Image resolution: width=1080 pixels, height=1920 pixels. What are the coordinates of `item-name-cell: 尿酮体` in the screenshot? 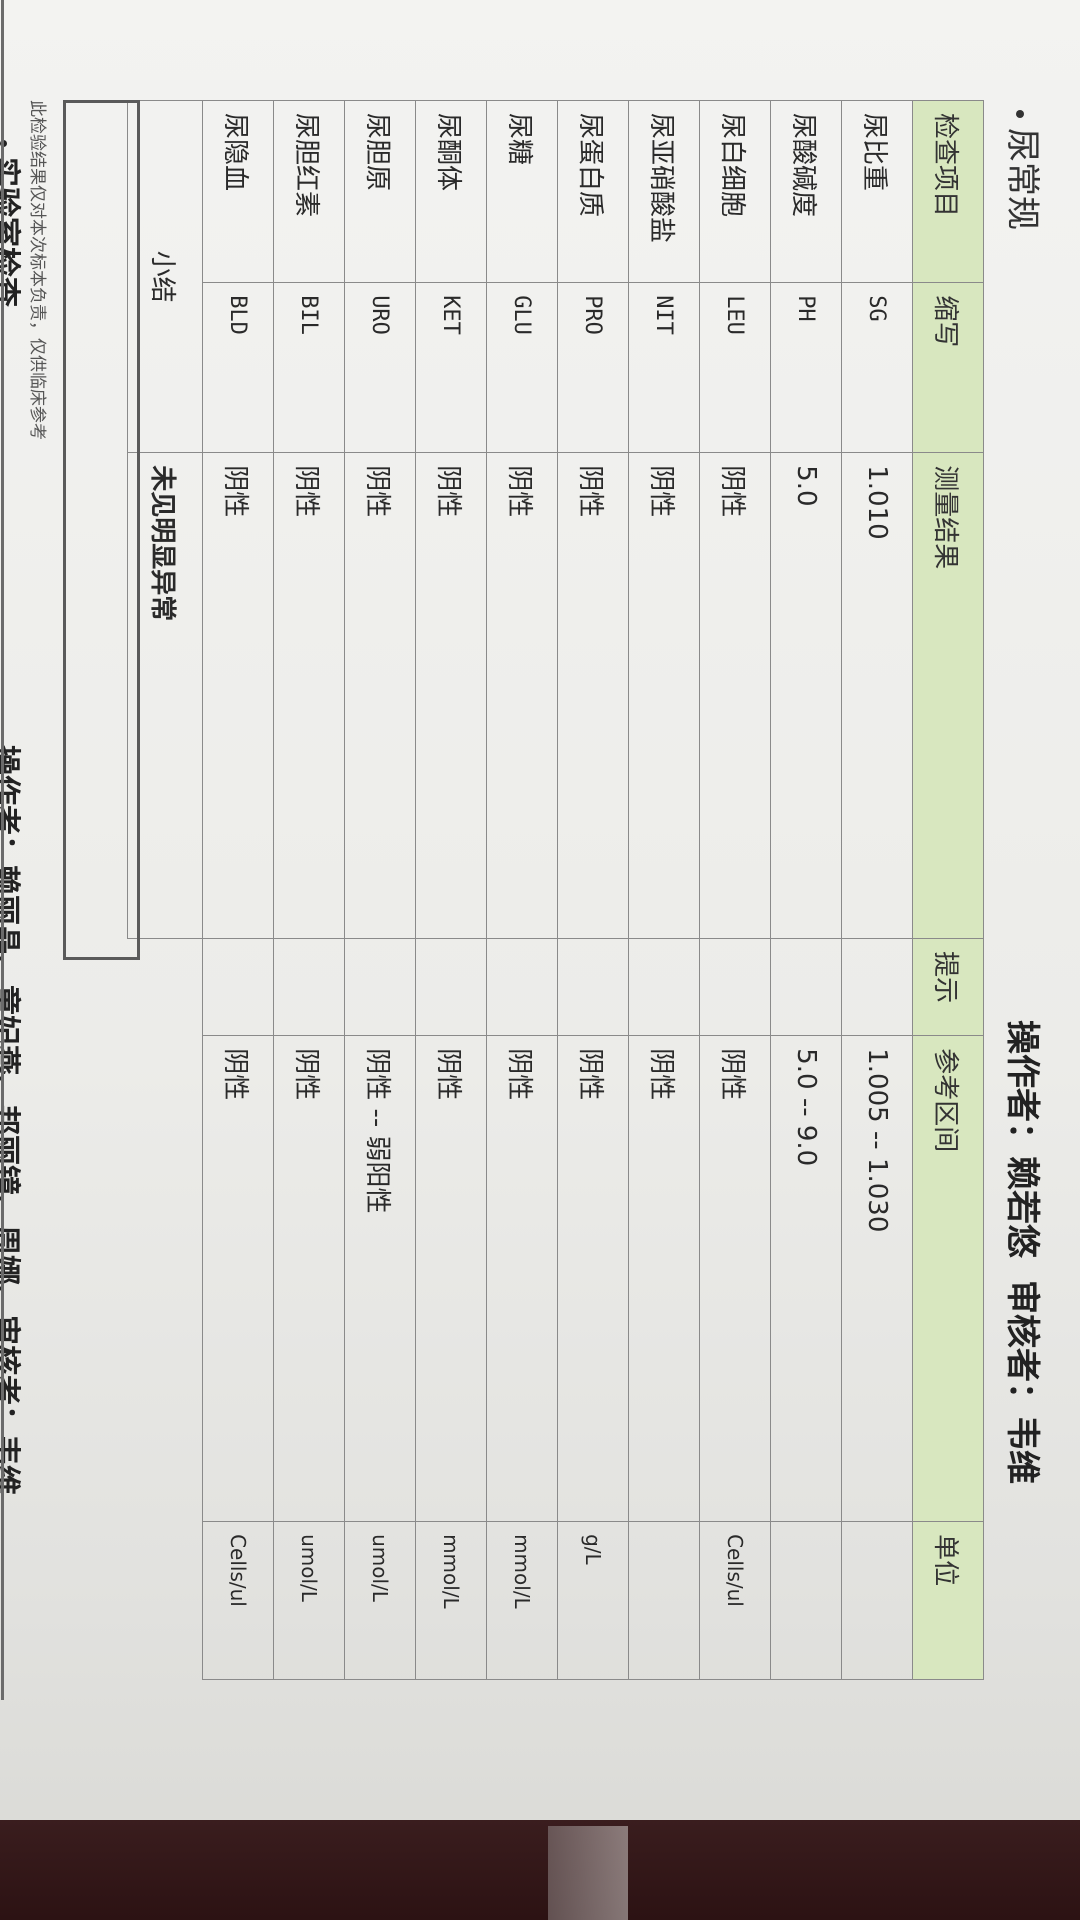 It's located at (451, 191).